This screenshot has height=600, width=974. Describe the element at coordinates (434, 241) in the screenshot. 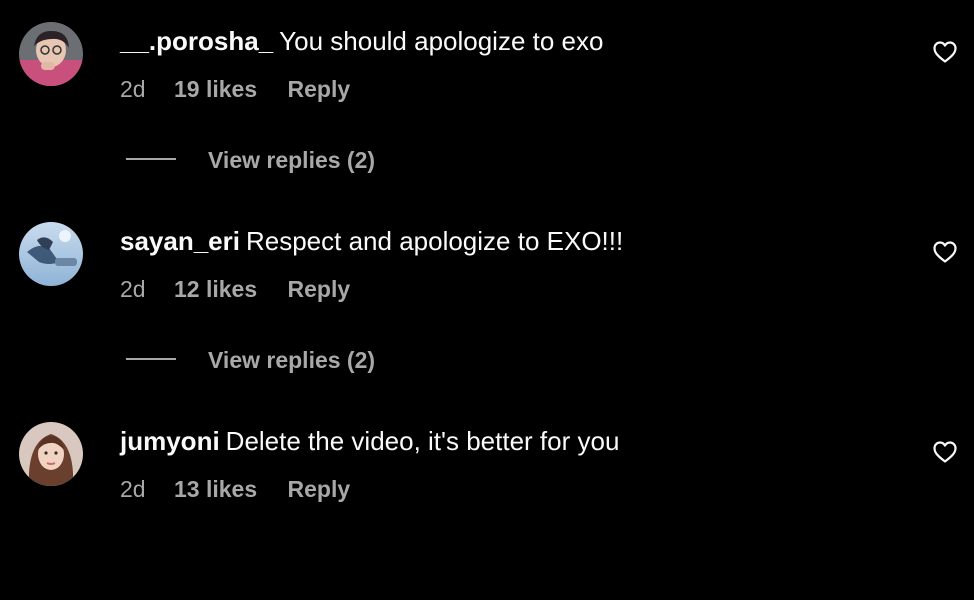

I see `comment-text: Respect and apologize to EXO!!!` at that location.